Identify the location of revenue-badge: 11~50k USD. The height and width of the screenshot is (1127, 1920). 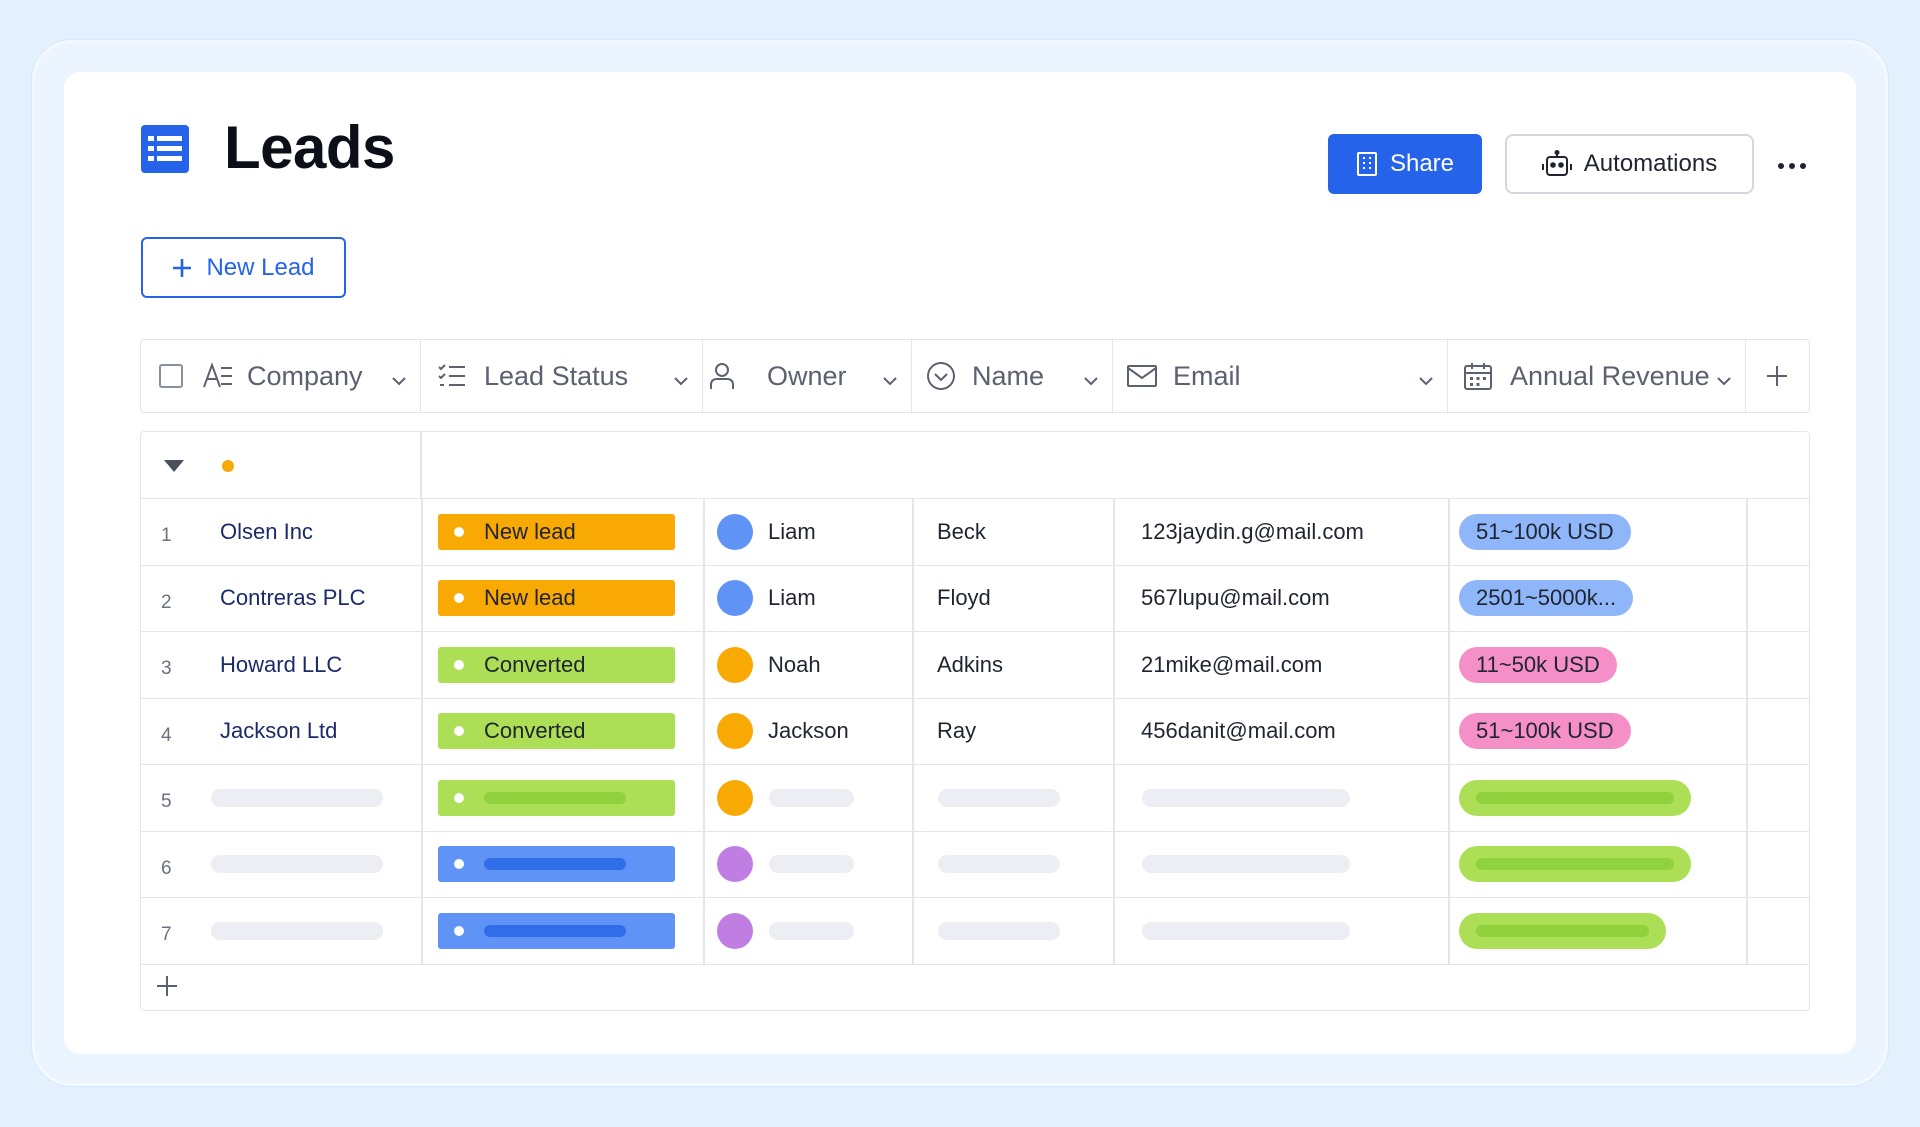
(1538, 664).